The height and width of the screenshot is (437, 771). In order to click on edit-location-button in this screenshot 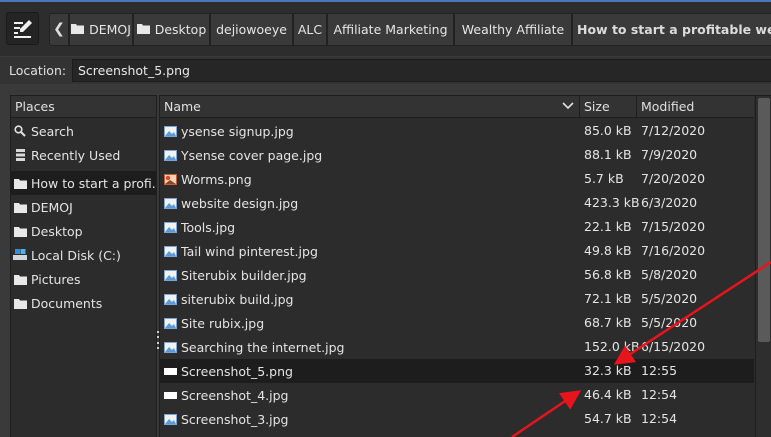, I will do `click(22, 28)`.